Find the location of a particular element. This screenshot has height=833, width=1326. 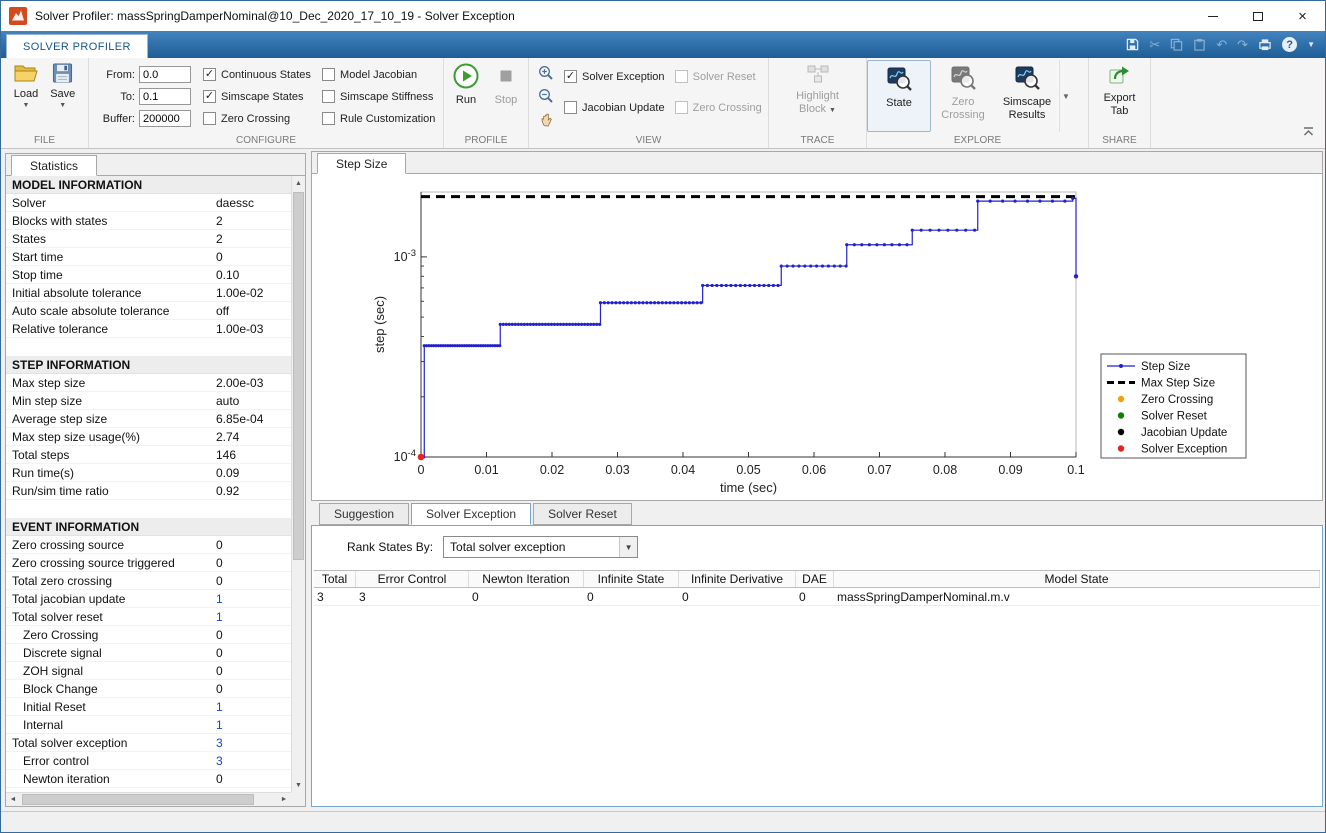

scroll-right-icon: ► is located at coordinates (284, 799).